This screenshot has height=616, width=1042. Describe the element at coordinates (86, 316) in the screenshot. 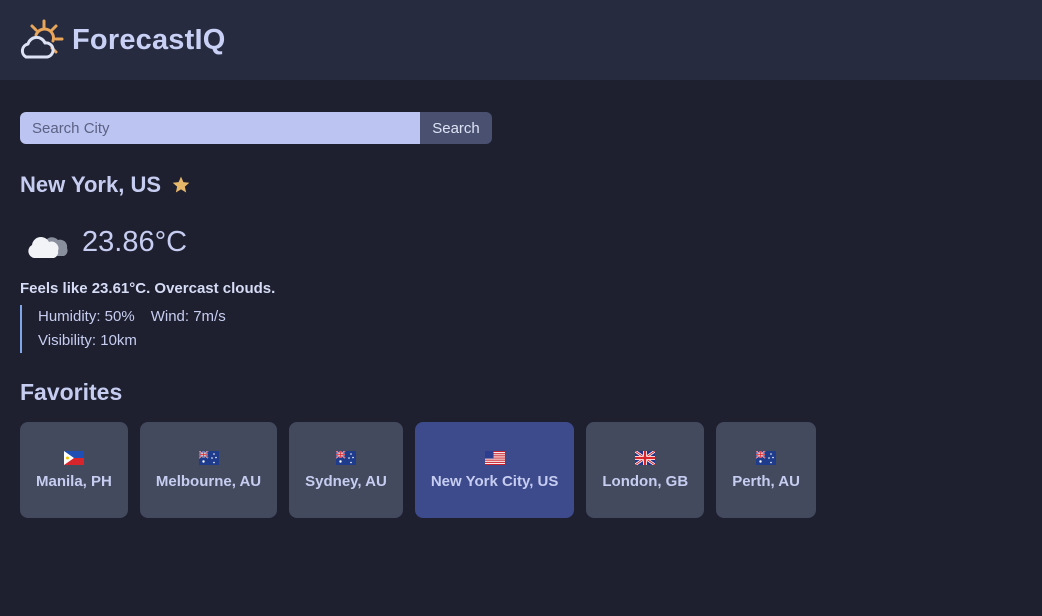

I see `humidity-value: Humidity: 50%` at that location.